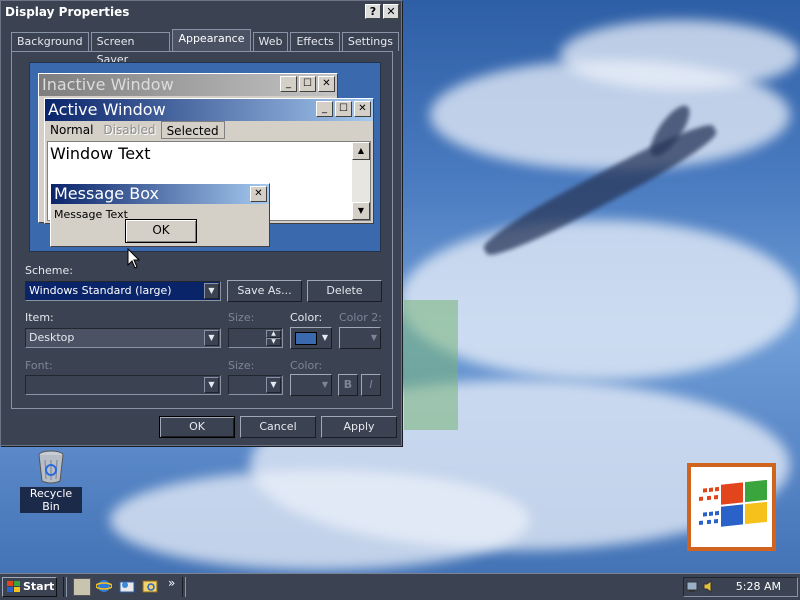 The image size is (800, 600). I want to click on tab-background: Background, so click(50, 41).